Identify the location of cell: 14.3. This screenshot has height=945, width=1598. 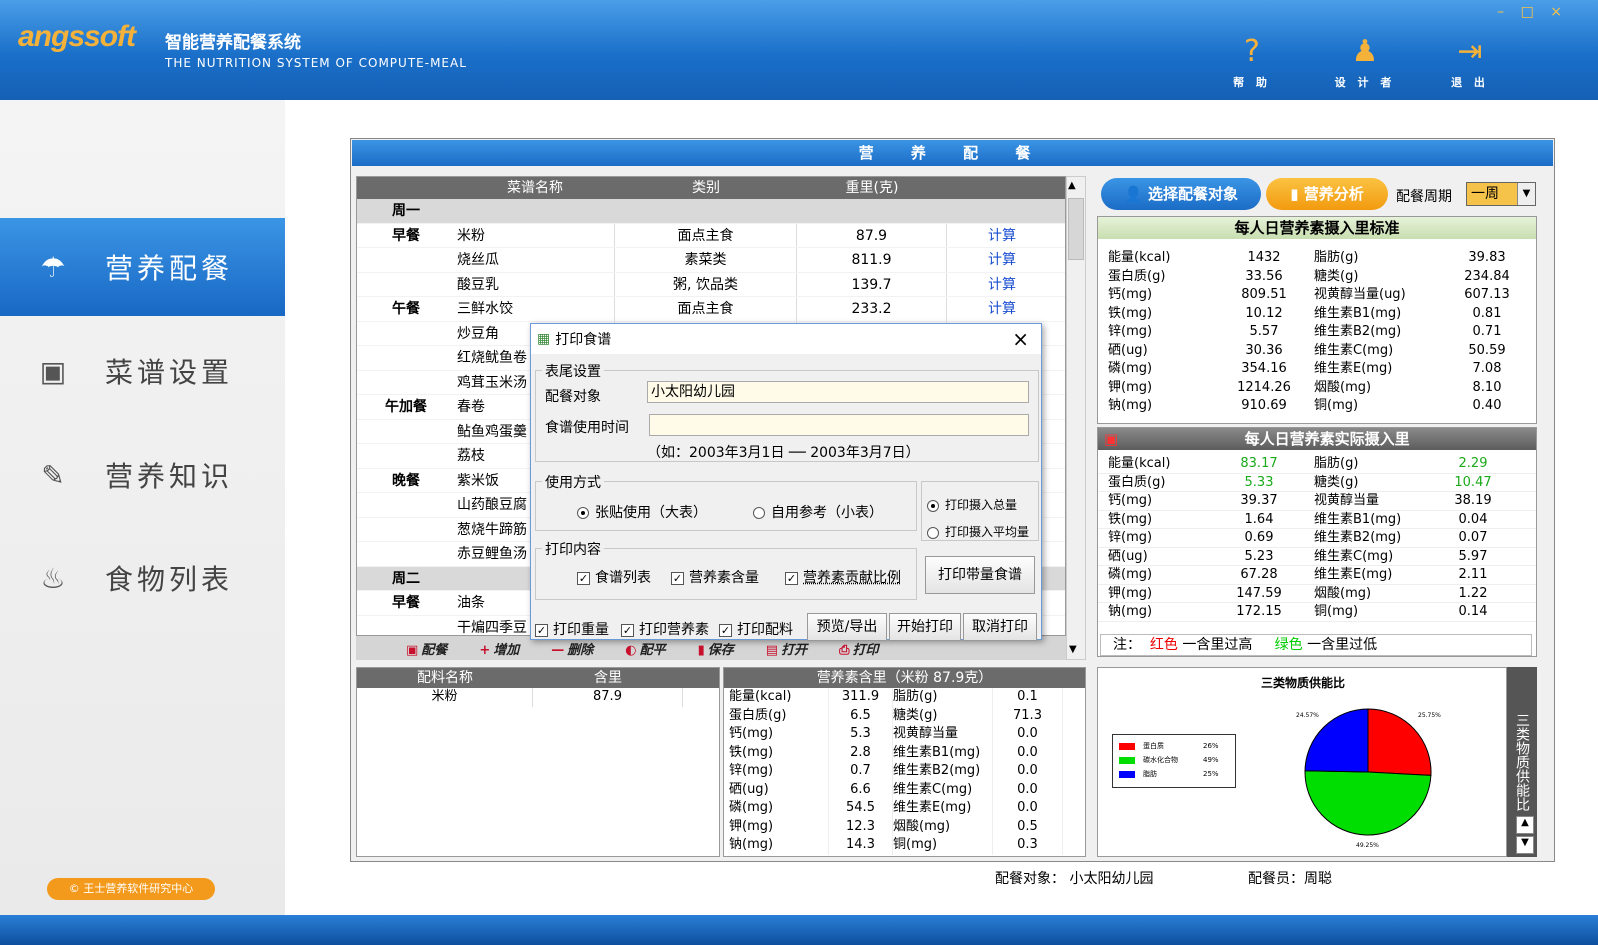
(861, 845).